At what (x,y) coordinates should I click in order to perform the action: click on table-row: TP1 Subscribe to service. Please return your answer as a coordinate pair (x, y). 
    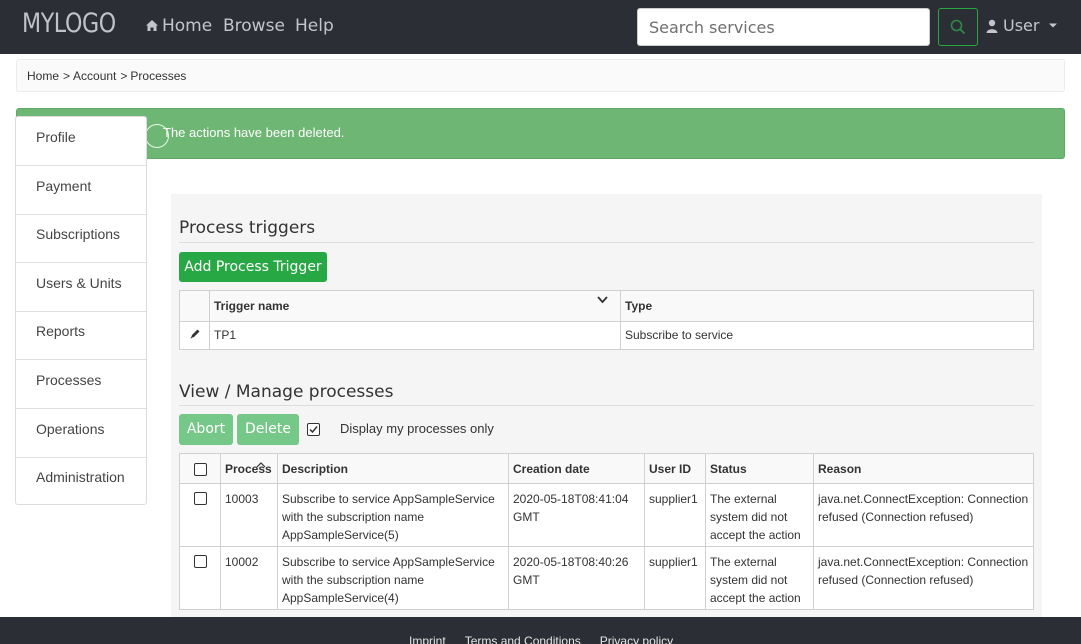
    Looking at the image, I should click on (606, 335).